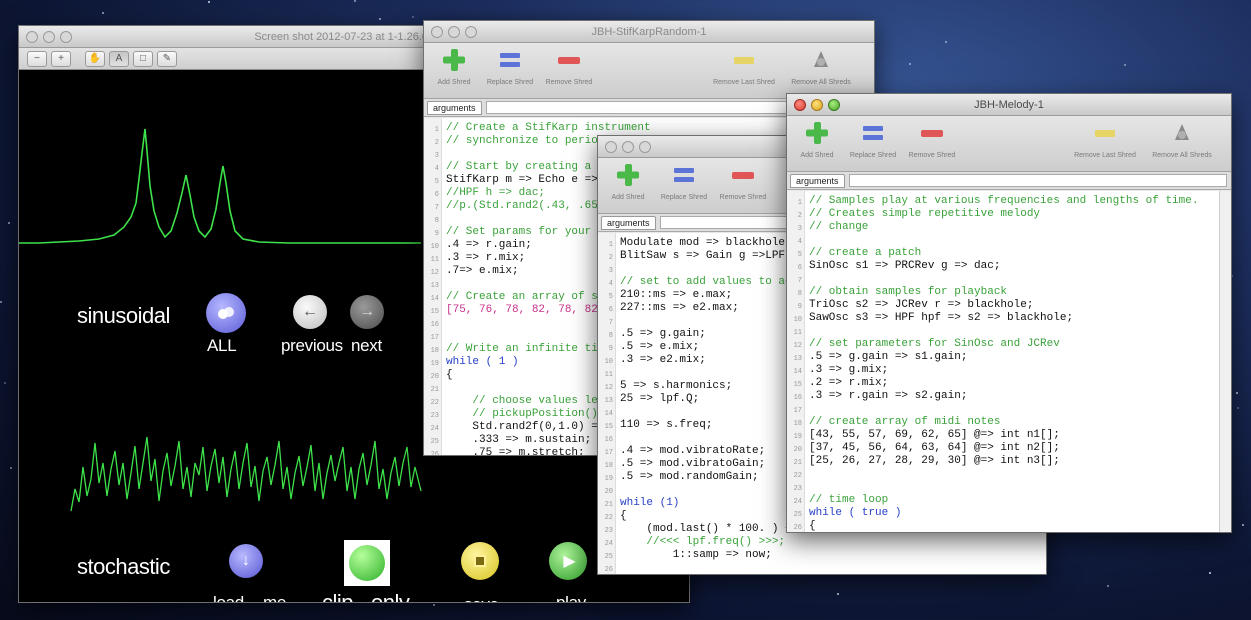  What do you see at coordinates (797, 359) in the screenshot?
I see `line-number: 13` at bounding box center [797, 359].